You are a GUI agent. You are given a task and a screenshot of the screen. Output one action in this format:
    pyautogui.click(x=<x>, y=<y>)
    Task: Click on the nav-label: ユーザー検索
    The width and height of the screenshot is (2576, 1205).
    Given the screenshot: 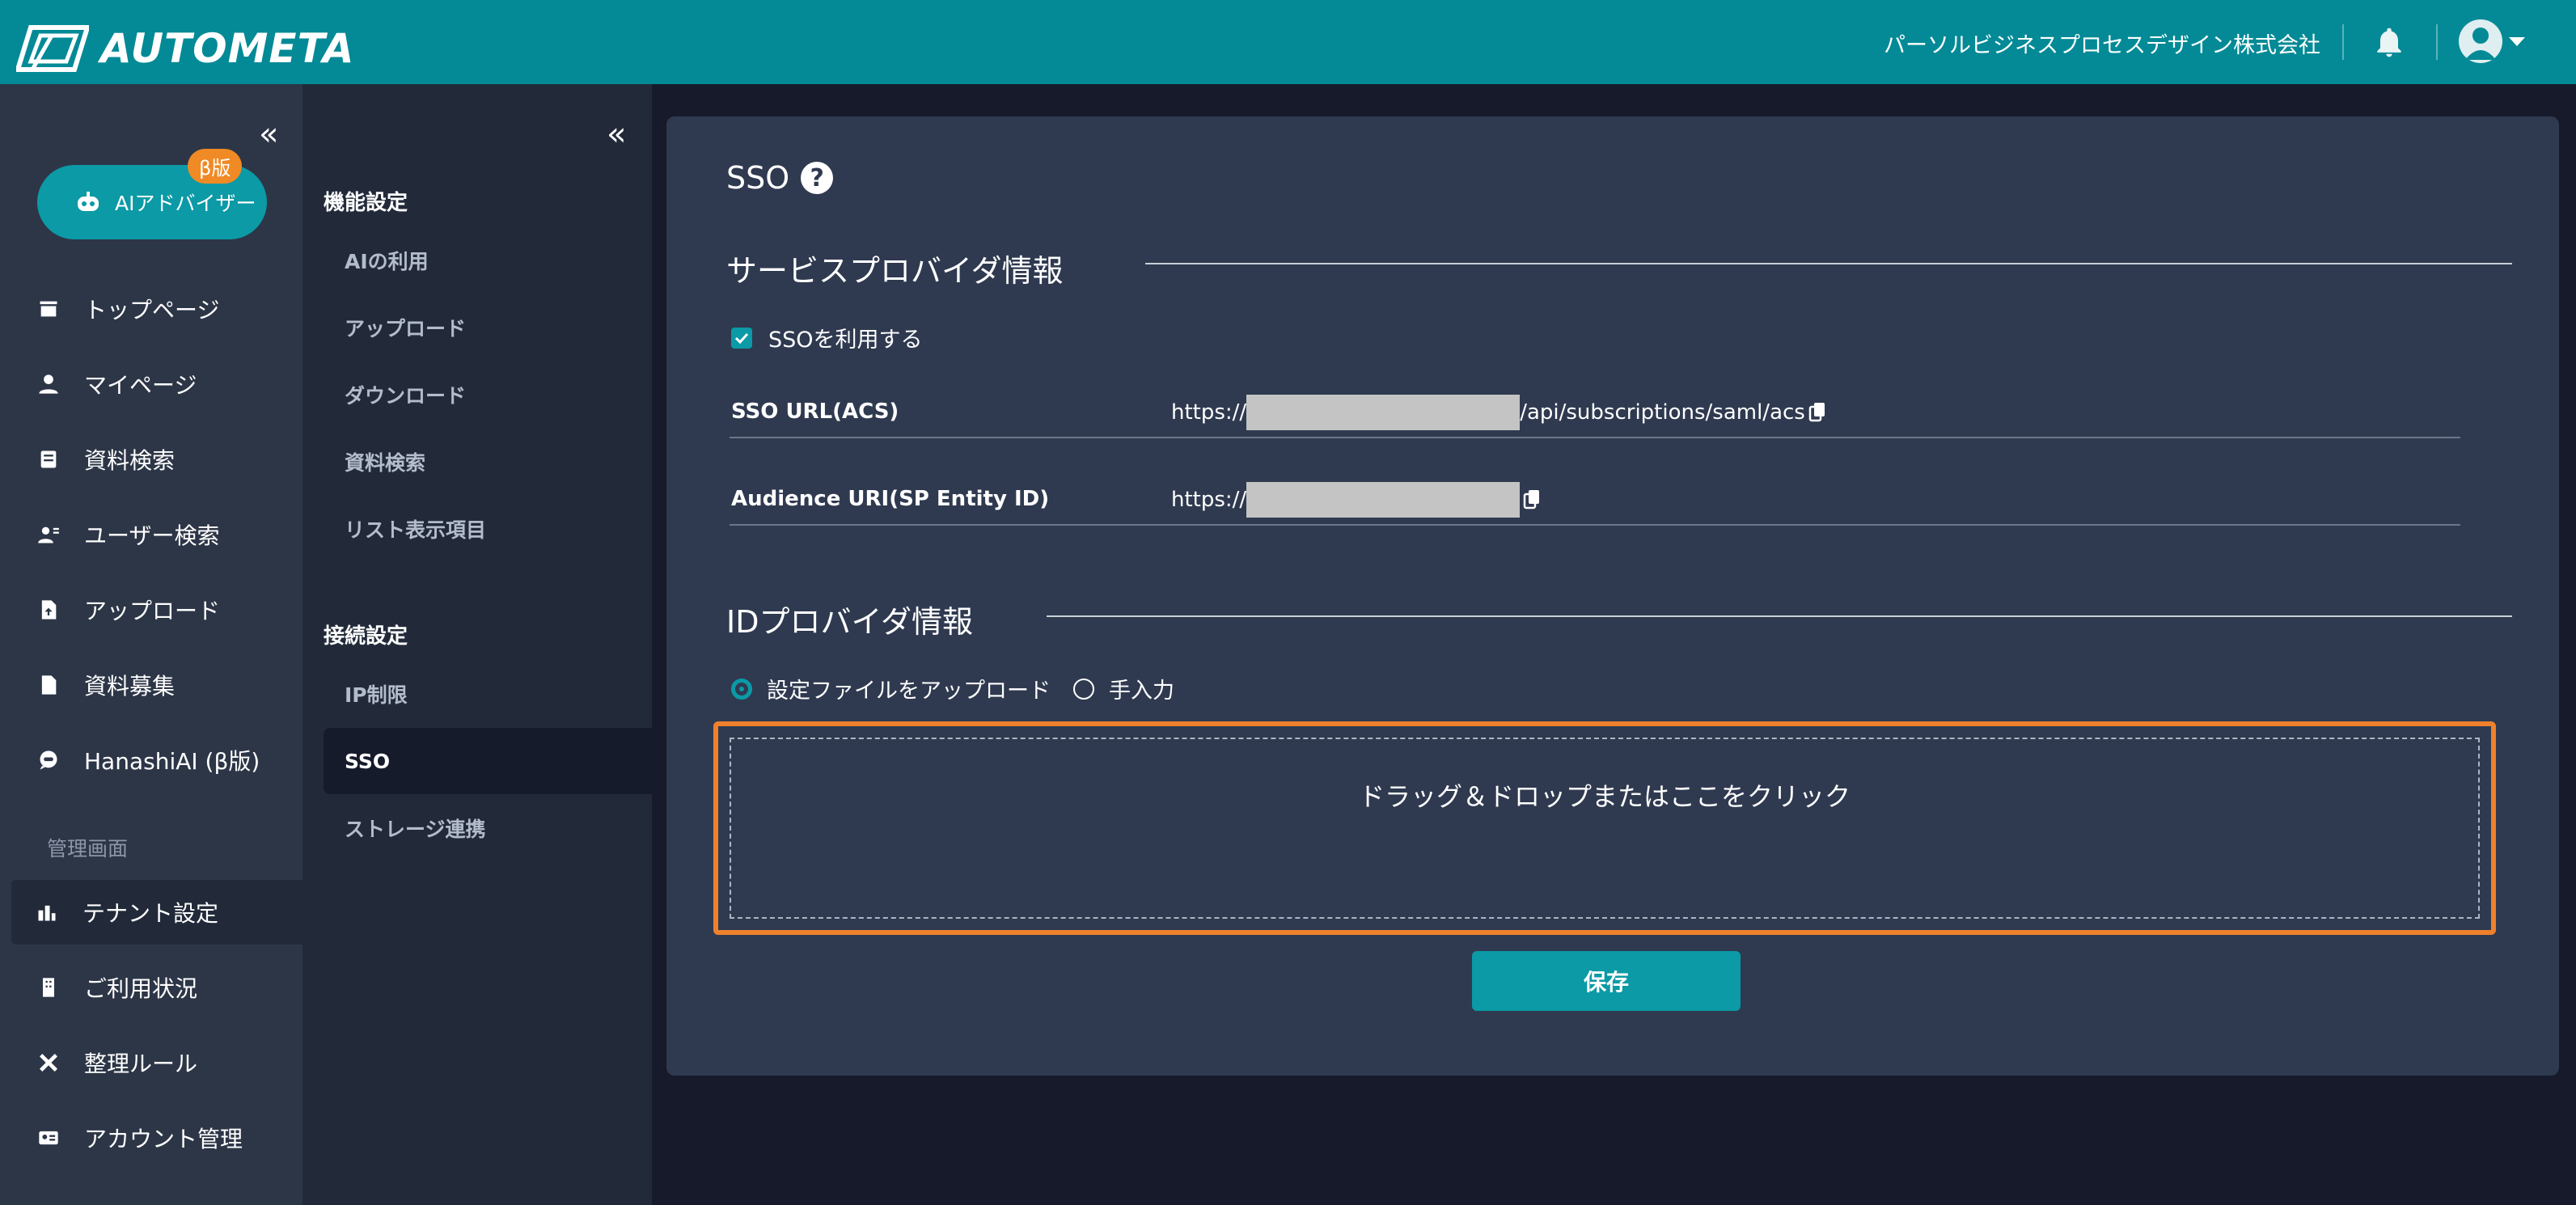 What is the action you would take?
    pyautogui.click(x=152, y=536)
    